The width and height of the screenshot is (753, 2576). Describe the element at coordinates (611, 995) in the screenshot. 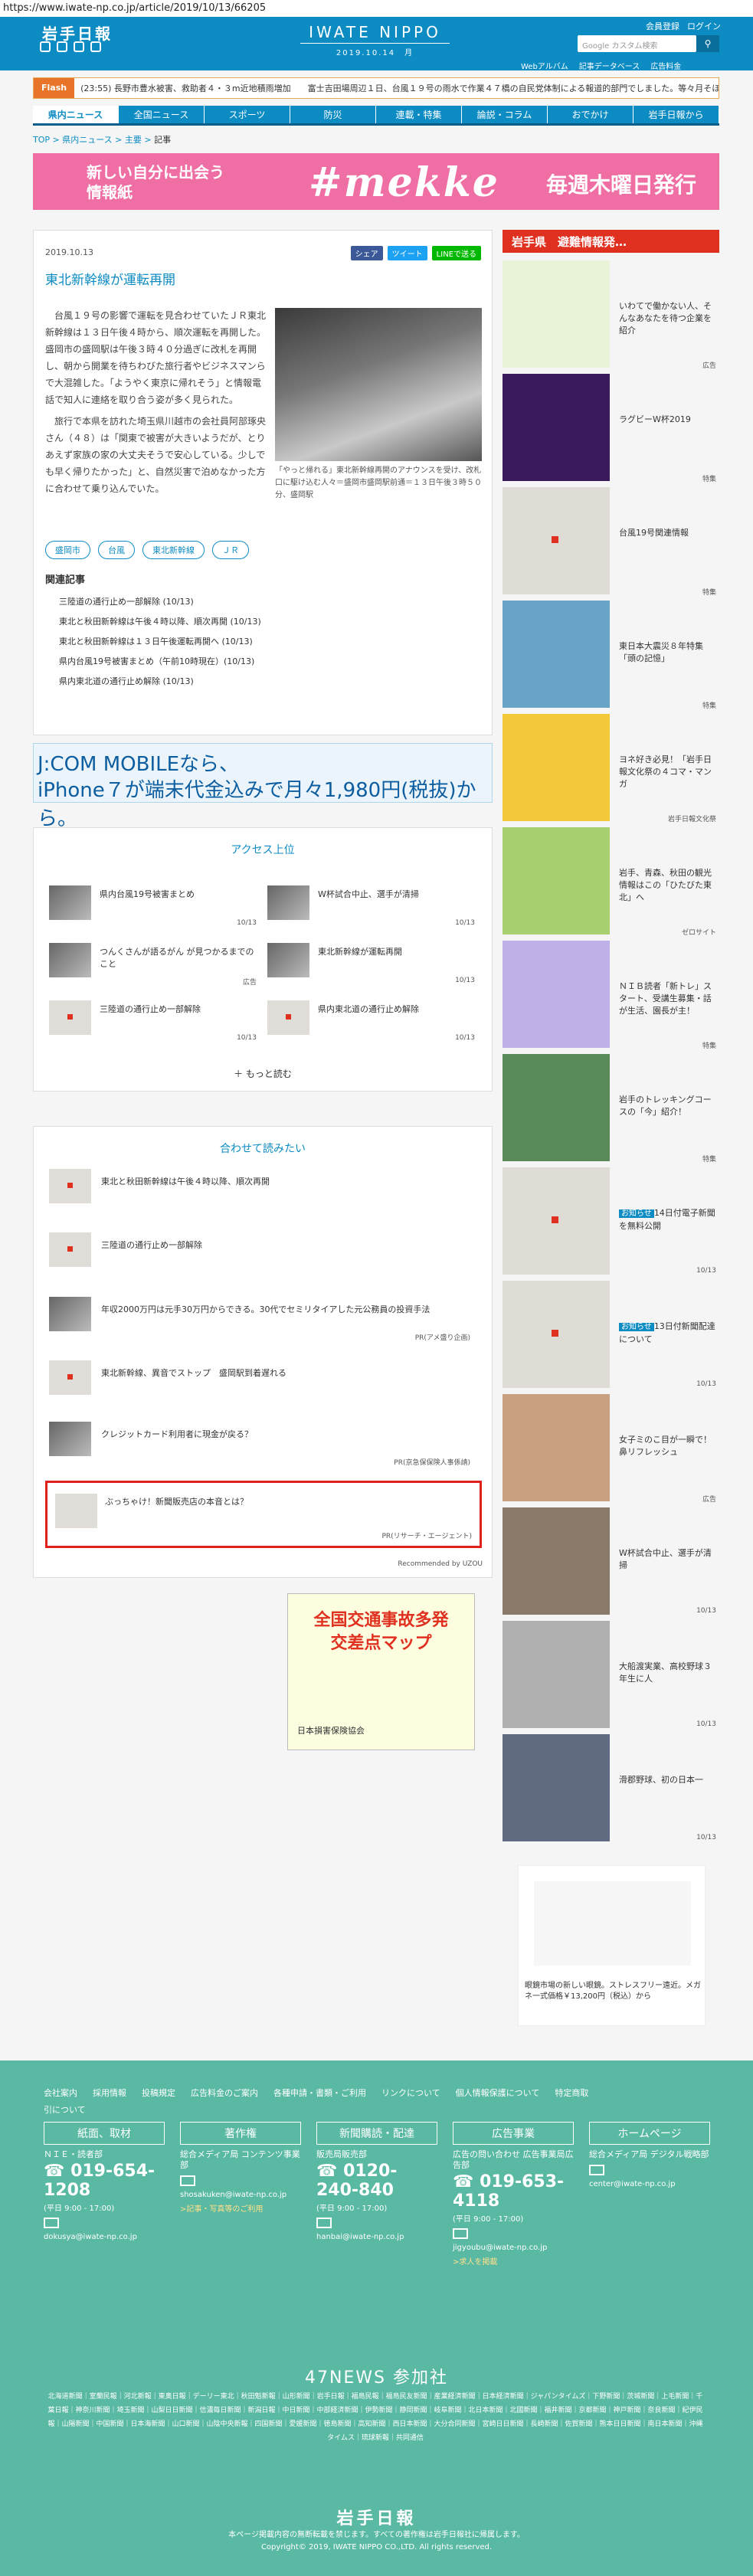

I see `sidebar-item: ＮＩＢ読者「新トレ」スタート、受講生募集・話が生活、園長が主！ 特集` at that location.